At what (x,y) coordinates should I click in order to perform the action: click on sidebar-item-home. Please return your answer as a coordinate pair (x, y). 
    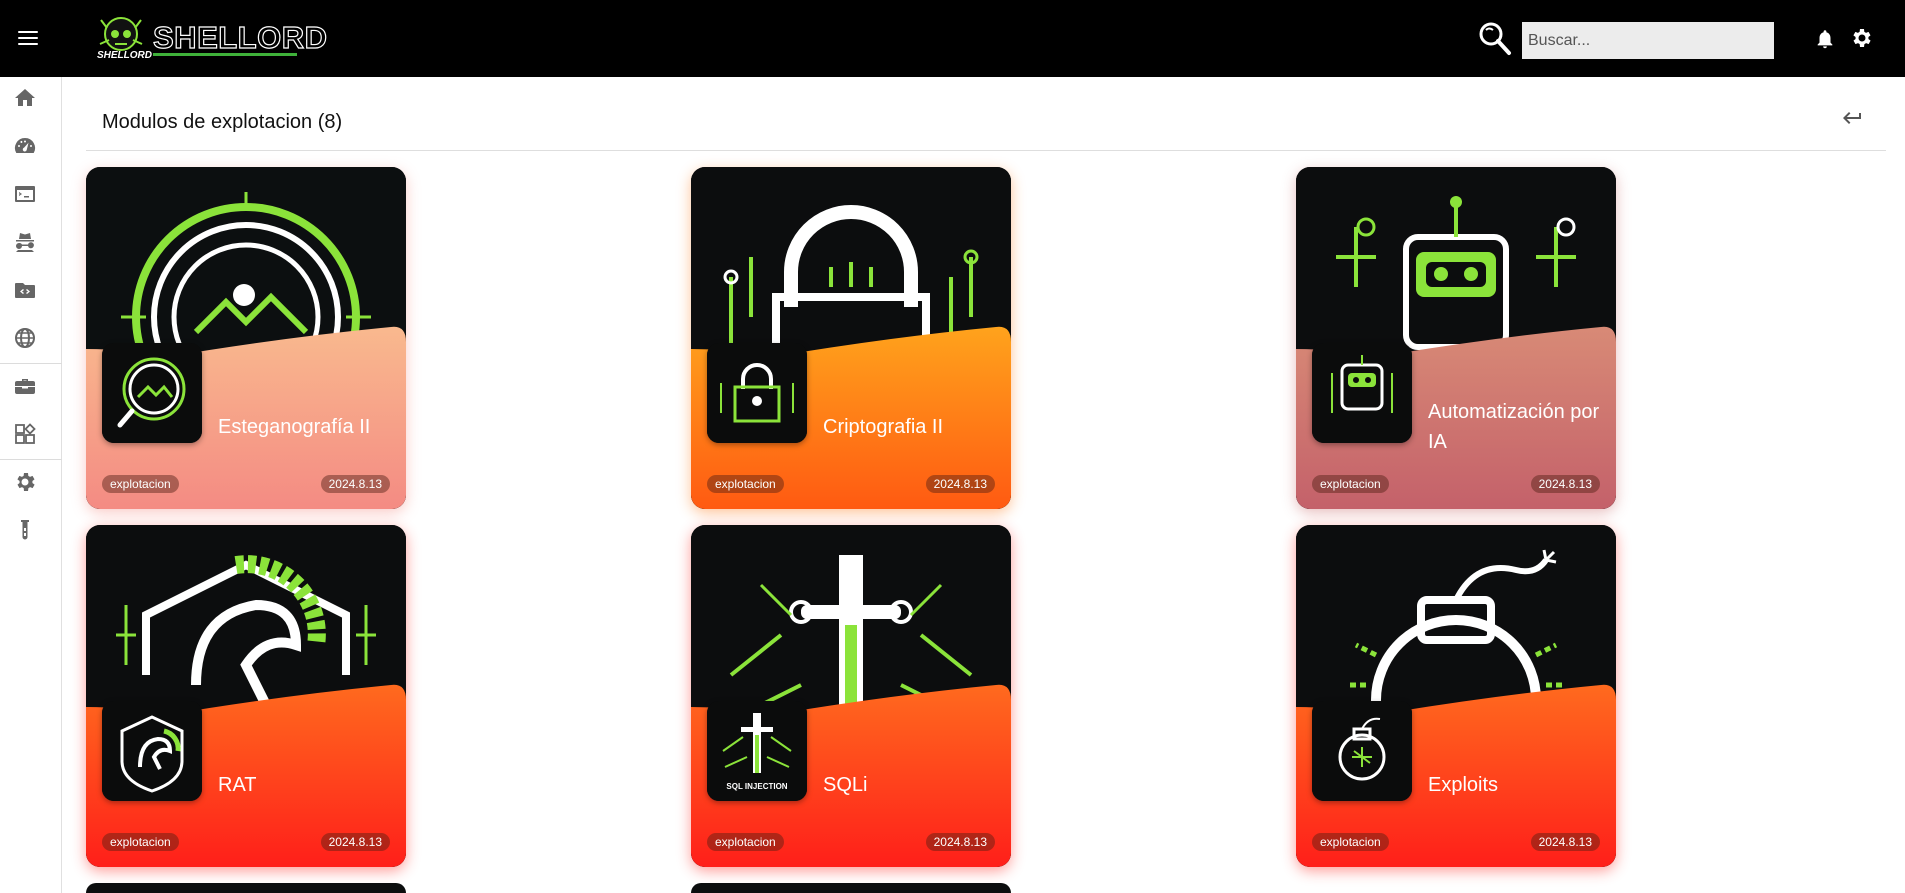
    Looking at the image, I should click on (25, 98).